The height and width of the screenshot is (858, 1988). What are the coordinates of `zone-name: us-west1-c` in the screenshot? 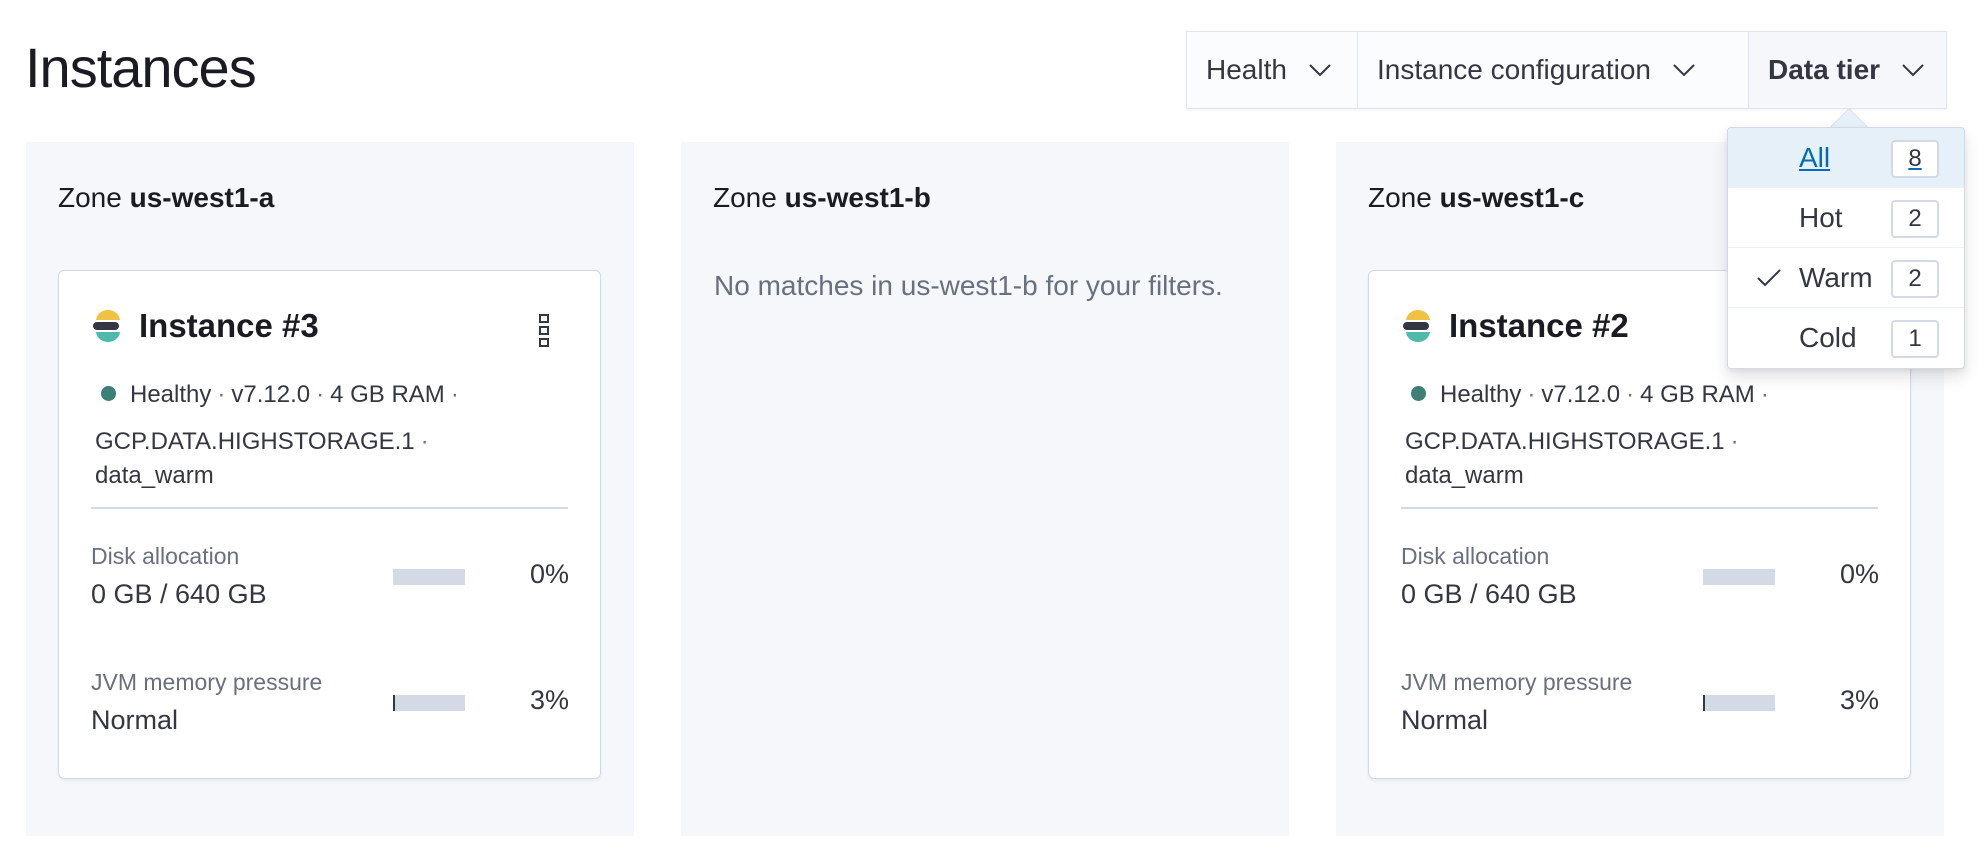 It's located at (1512, 197).